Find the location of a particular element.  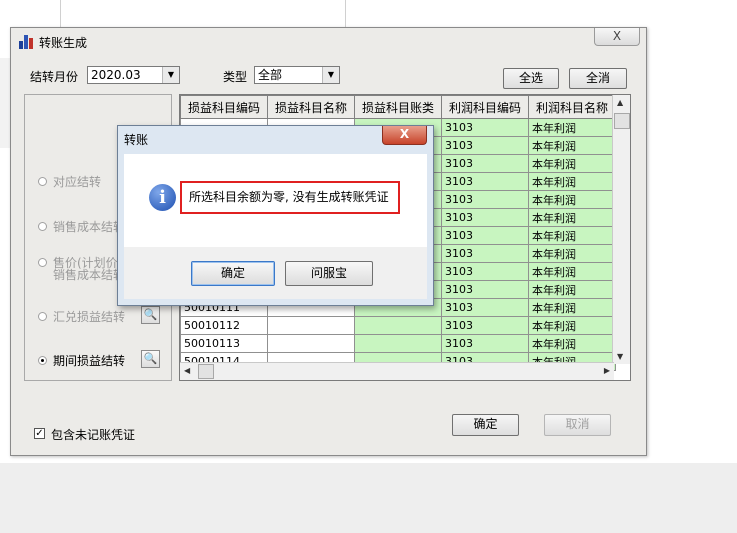

cell-loss-code: 50010113 is located at coordinates (224, 343).